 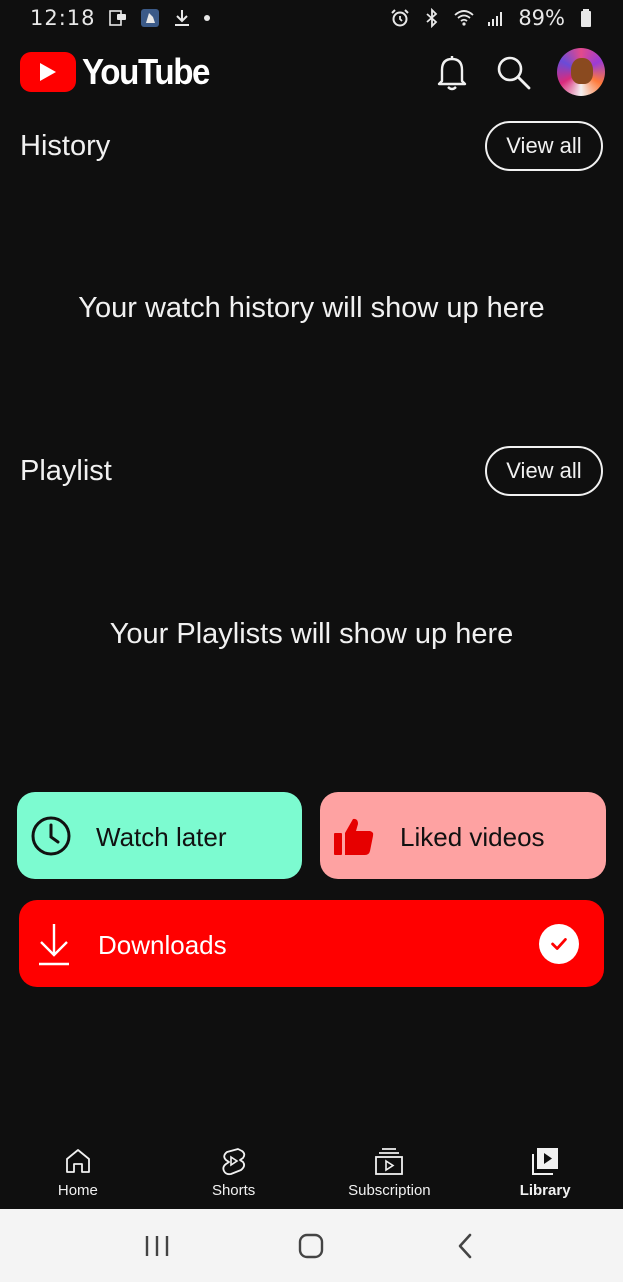 What do you see at coordinates (432, 18) in the screenshot?
I see `bluetooth-icon` at bounding box center [432, 18].